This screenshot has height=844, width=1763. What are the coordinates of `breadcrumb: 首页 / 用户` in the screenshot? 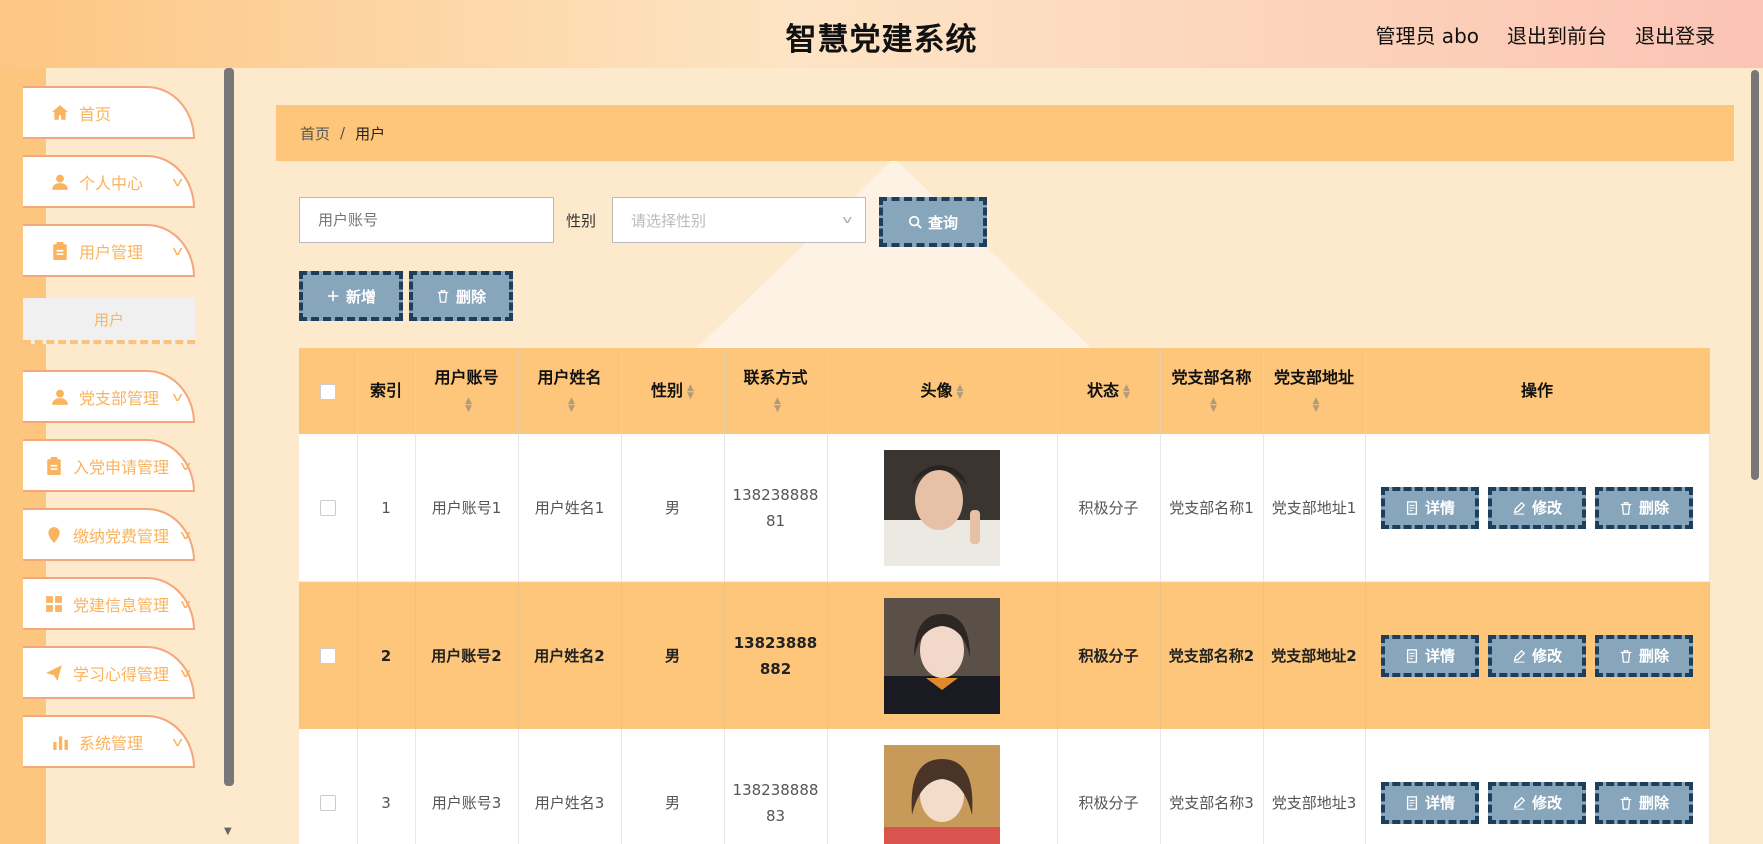 It's located at (1005, 133).